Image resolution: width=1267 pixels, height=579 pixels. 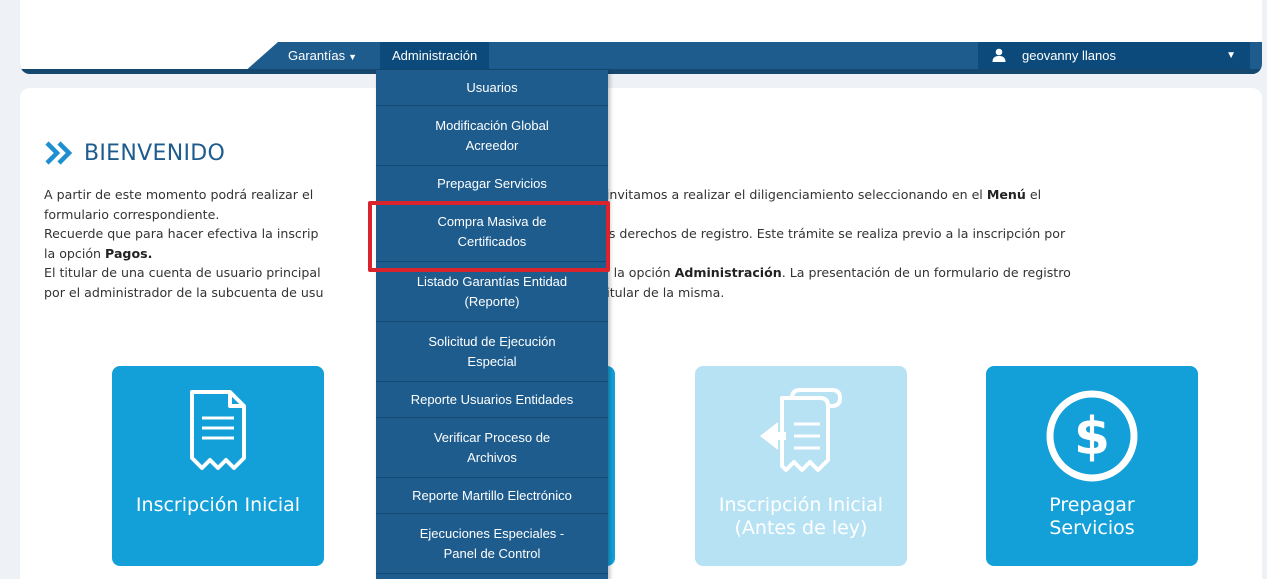 I want to click on menu-item-verificar-proceso-archivos: Verificar Proceso de Archivos, so click(x=492, y=448).